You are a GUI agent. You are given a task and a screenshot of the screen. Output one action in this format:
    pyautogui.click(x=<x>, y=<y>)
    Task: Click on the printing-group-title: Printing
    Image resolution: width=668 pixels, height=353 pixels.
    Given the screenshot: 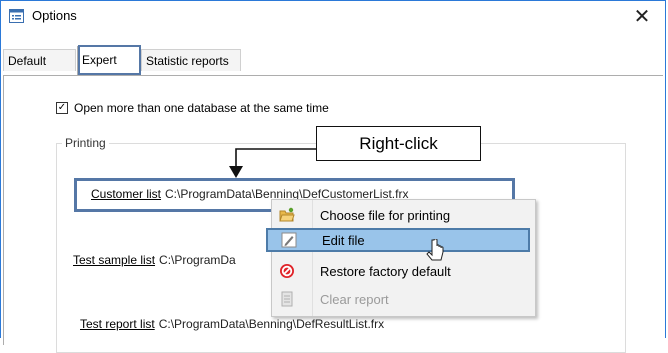 What is the action you would take?
    pyautogui.click(x=85, y=143)
    